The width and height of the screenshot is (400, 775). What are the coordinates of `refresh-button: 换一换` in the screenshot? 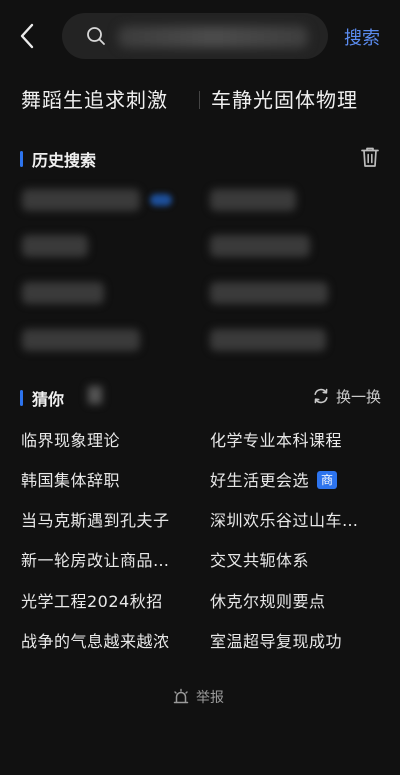 It's located at (346, 396).